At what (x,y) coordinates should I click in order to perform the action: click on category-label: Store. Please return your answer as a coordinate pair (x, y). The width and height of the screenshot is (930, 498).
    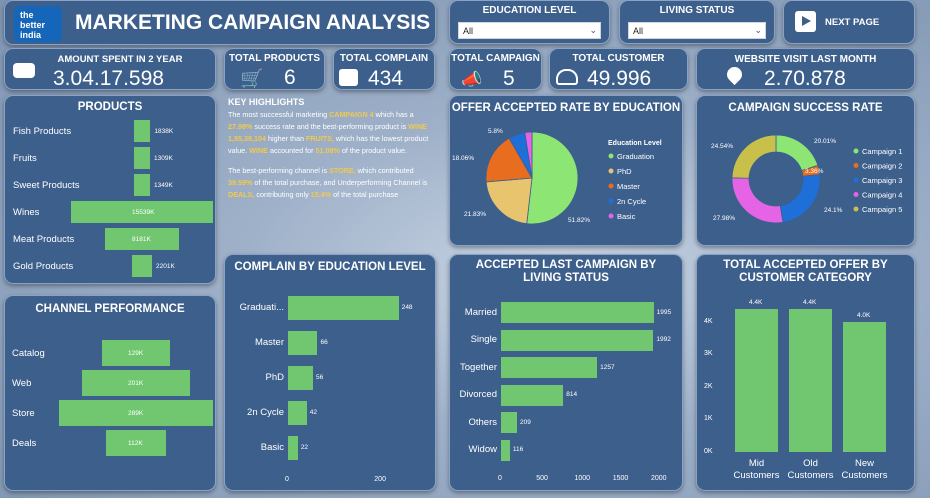
    Looking at the image, I should click on (23, 413).